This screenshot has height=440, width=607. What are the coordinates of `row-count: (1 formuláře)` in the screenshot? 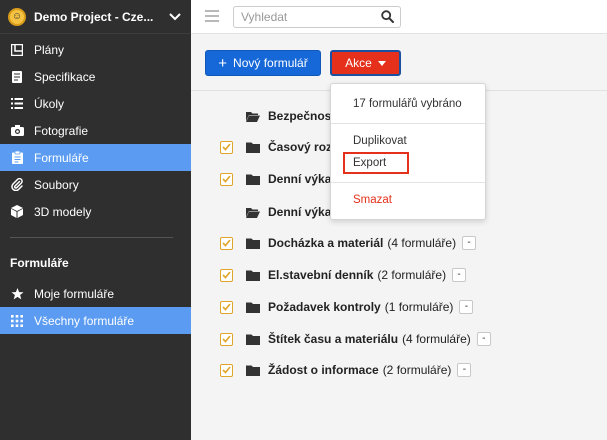 It's located at (419, 307).